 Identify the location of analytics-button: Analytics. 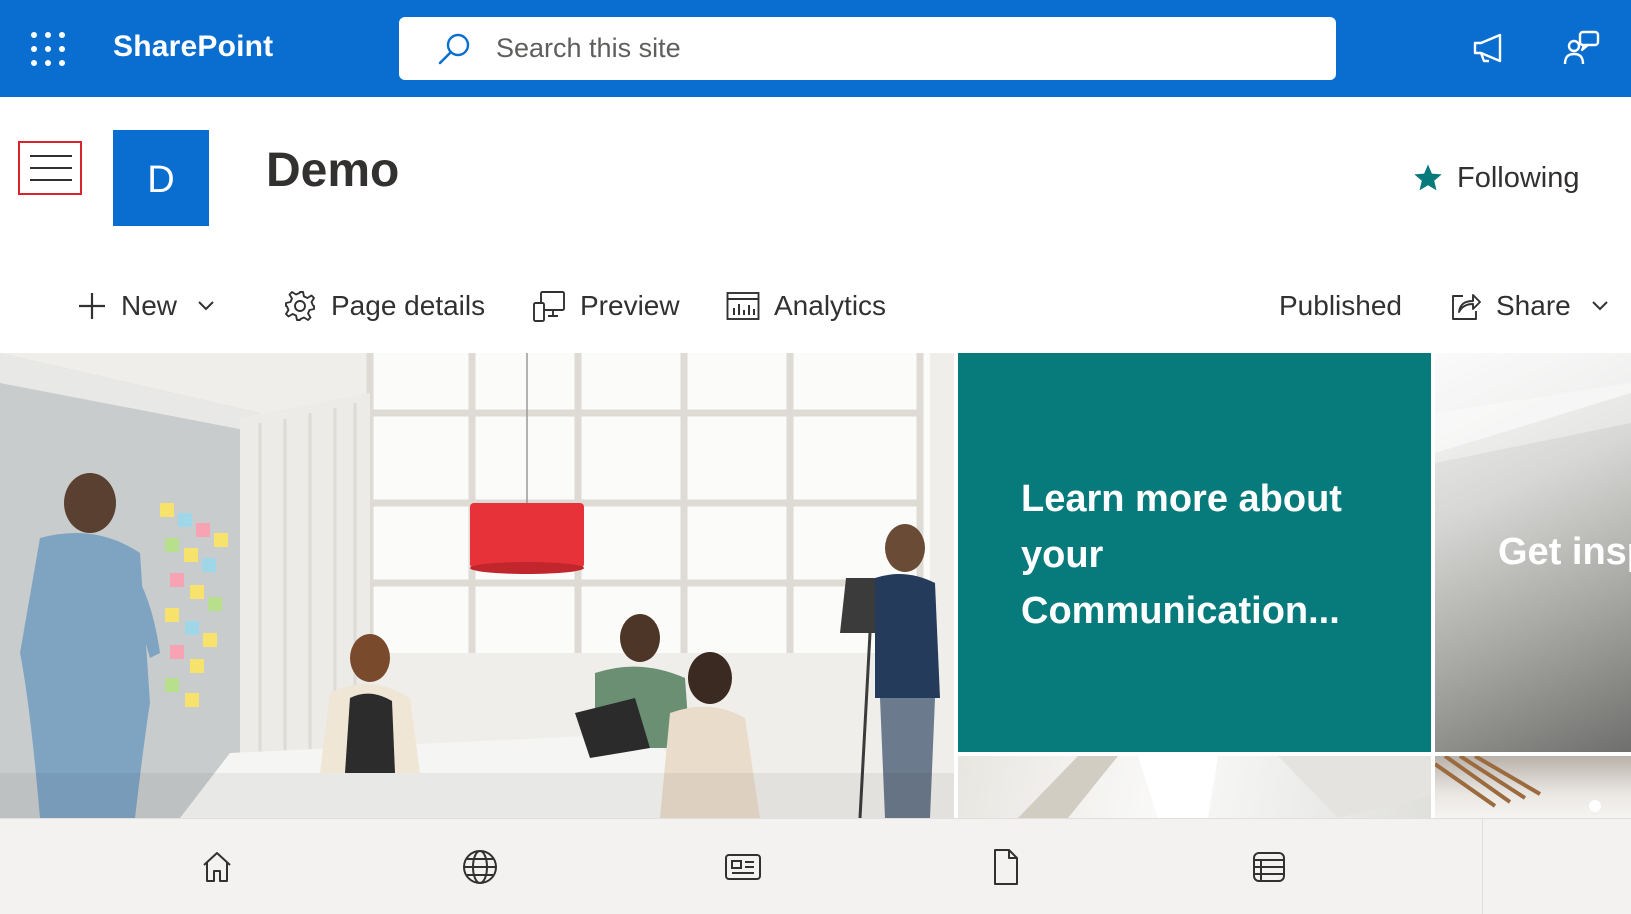
(806, 306).